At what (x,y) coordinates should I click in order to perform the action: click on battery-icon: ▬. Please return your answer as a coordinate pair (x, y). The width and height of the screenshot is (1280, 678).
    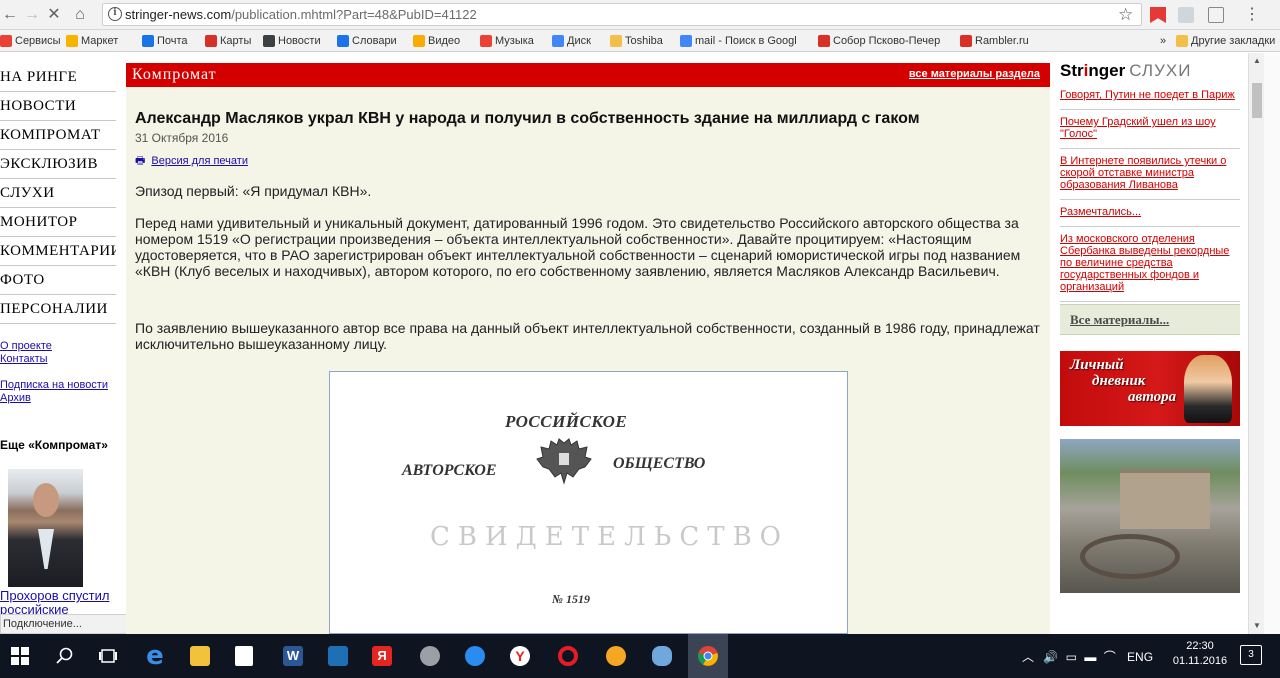
    Looking at the image, I should click on (1090, 657).